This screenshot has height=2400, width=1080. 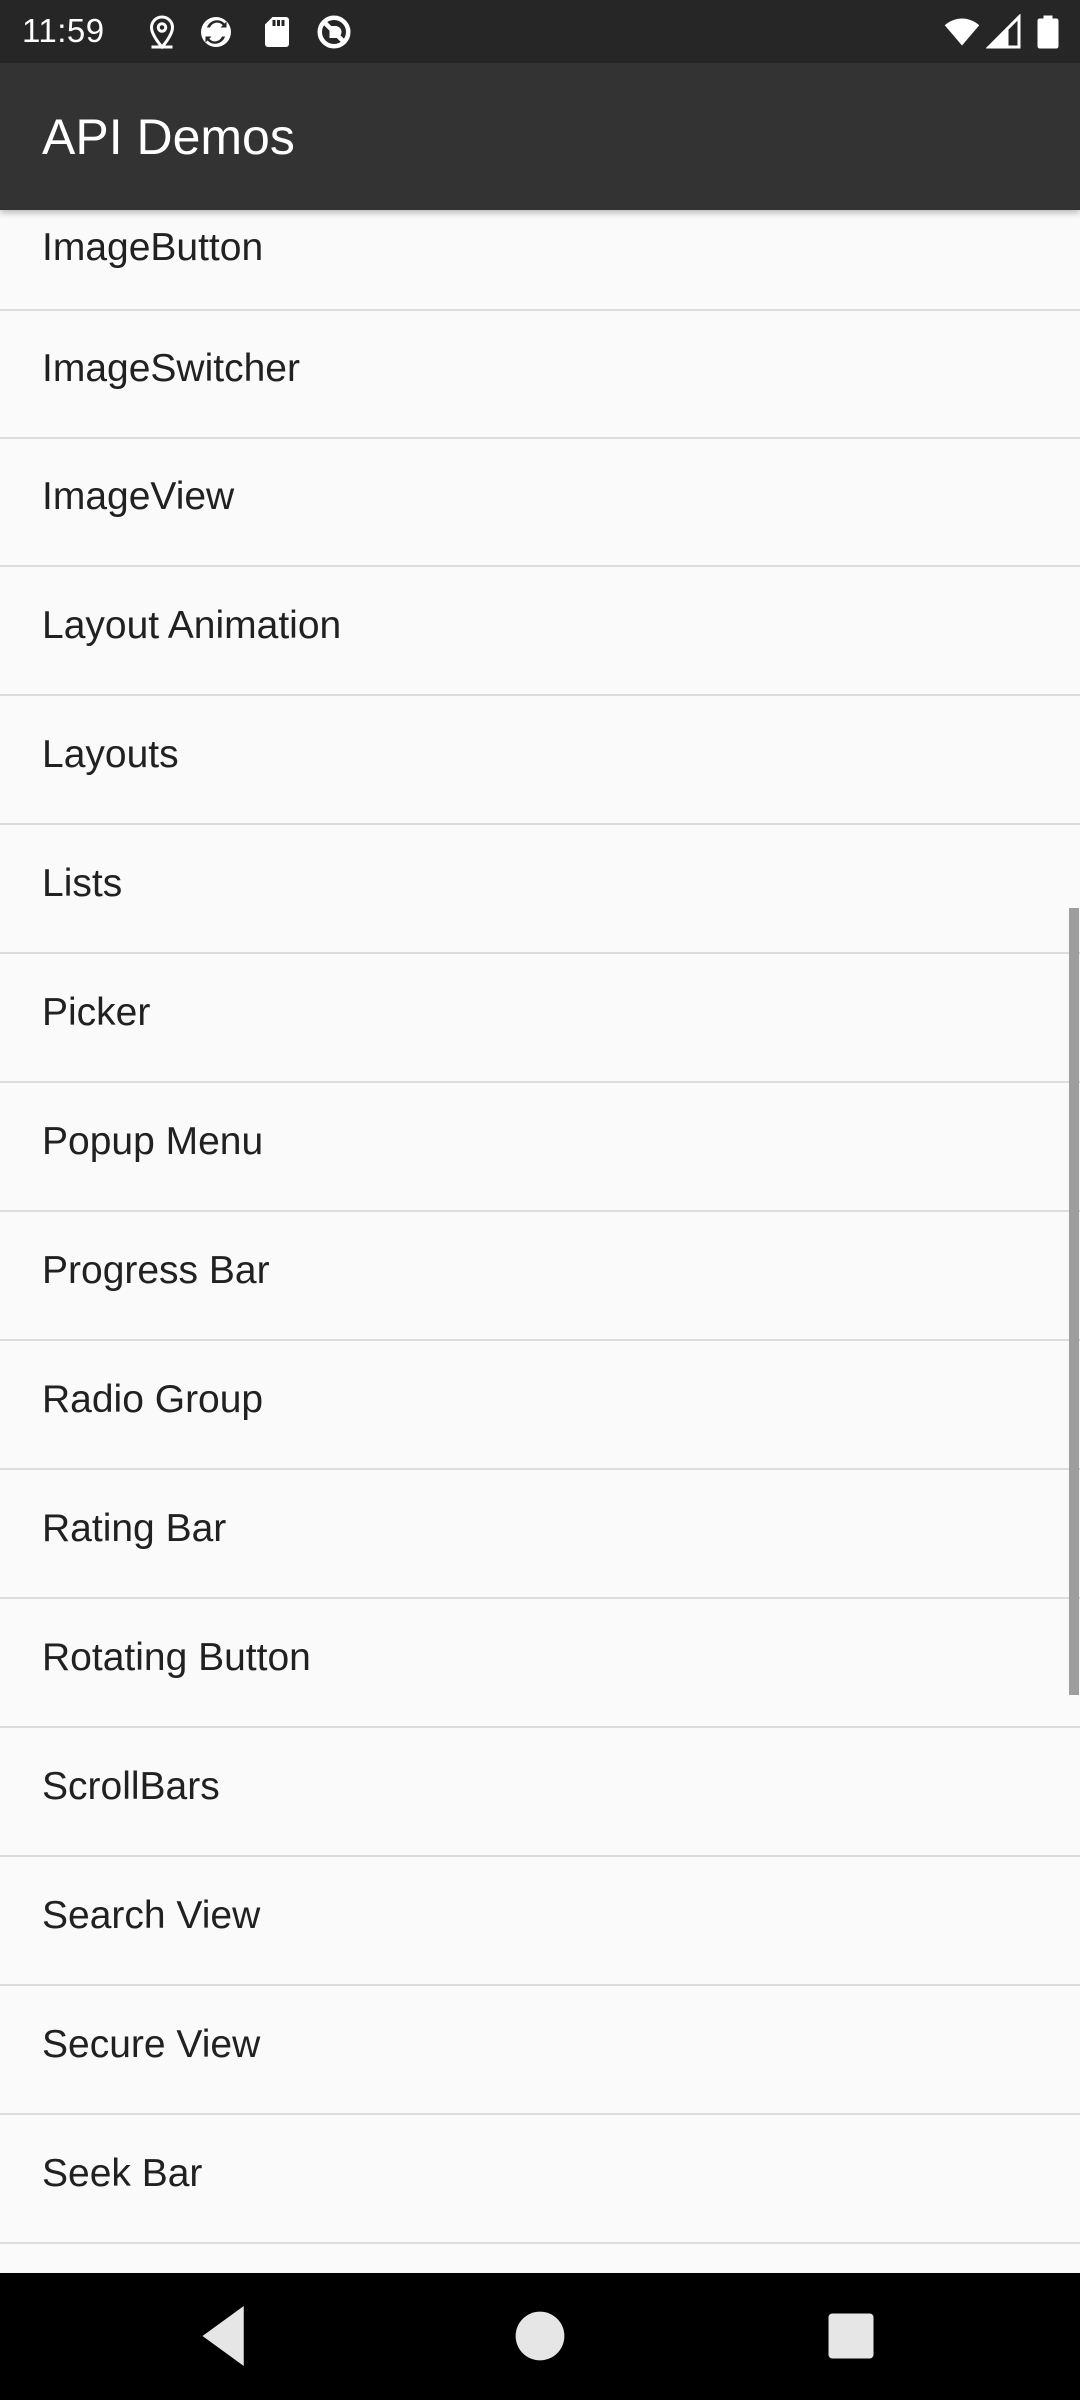 I want to click on list-item-lists: Lists, so click(x=540, y=890).